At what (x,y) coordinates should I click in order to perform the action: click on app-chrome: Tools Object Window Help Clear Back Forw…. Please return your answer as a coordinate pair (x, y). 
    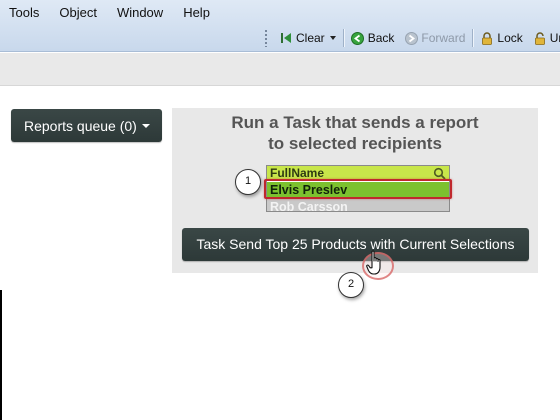
    Looking at the image, I should click on (280, 26).